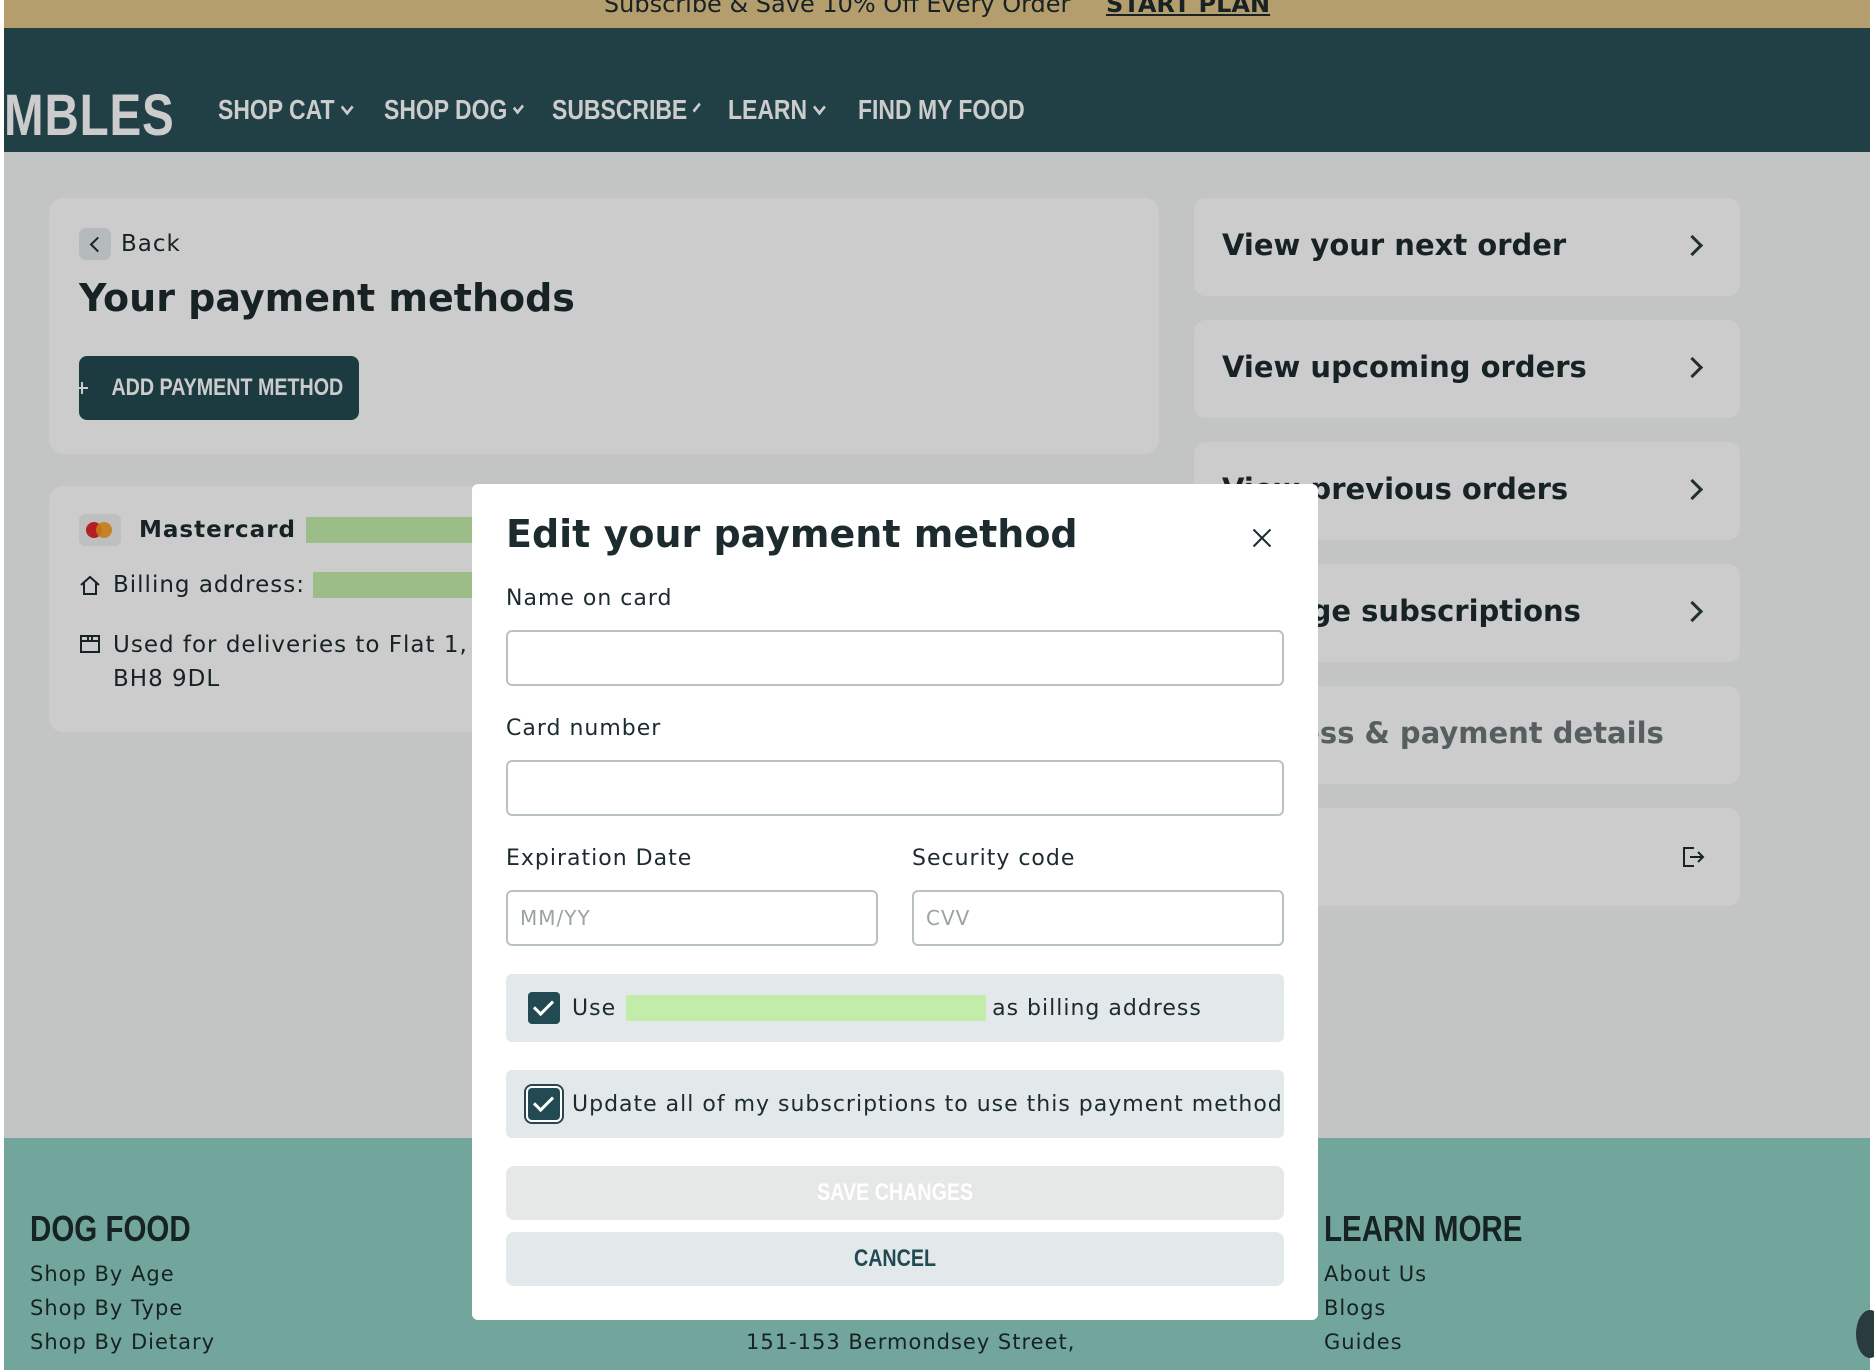 This screenshot has height=1370, width=1874. I want to click on card-number-label: Card number, so click(584, 728).